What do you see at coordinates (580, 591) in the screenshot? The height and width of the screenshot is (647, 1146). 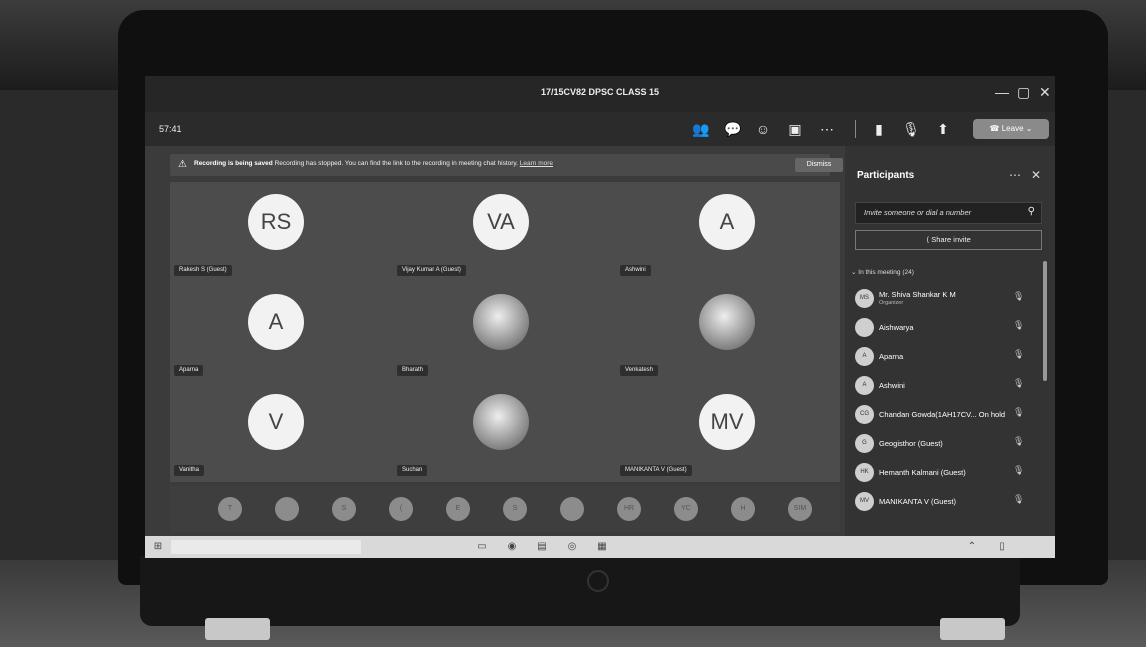 I see `laptop-base` at bounding box center [580, 591].